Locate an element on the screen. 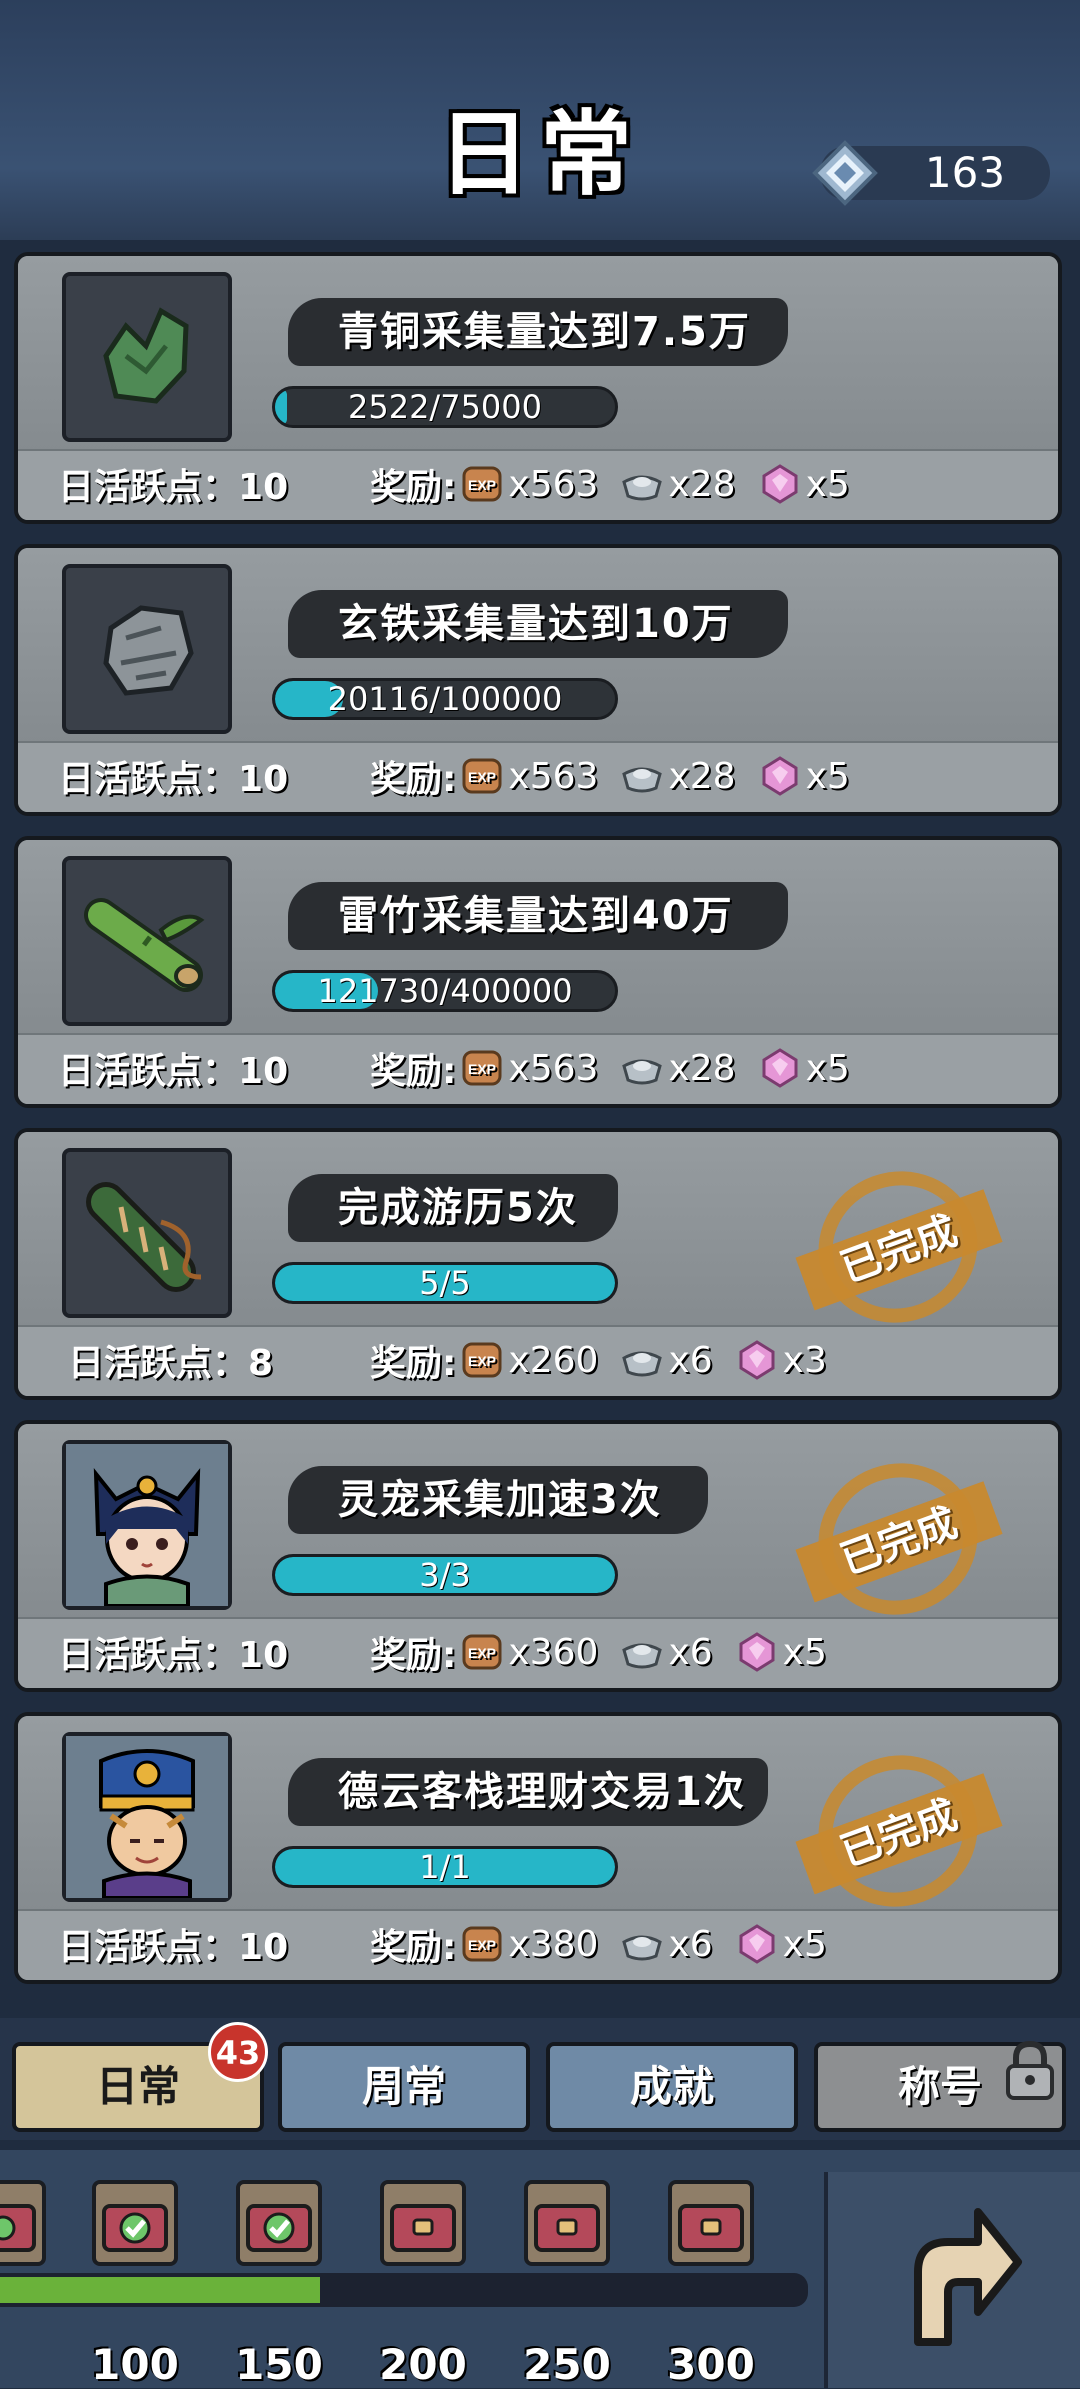  bamboo-icon is located at coordinates (144, 945).